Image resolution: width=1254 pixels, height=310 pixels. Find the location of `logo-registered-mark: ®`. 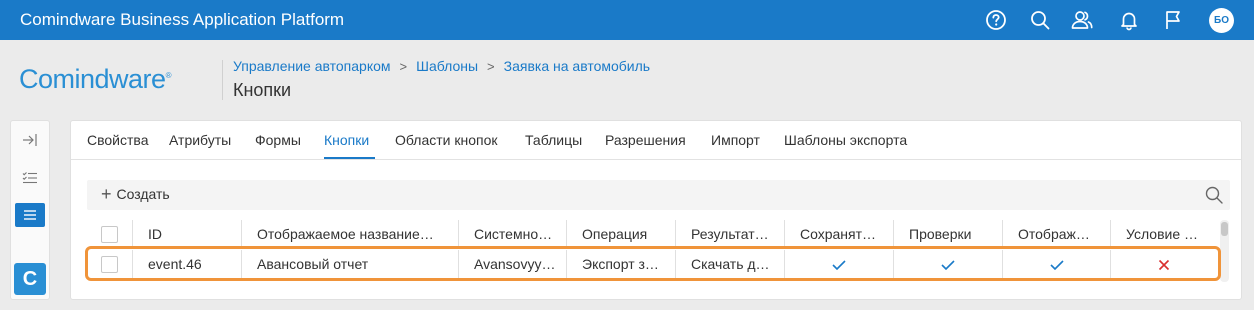

logo-registered-mark: ® is located at coordinates (168, 75).